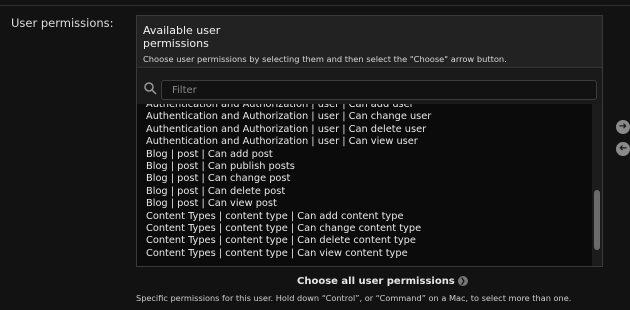 Image resolution: width=630 pixels, height=310 pixels. I want to click on top-divider, so click(315, 5).